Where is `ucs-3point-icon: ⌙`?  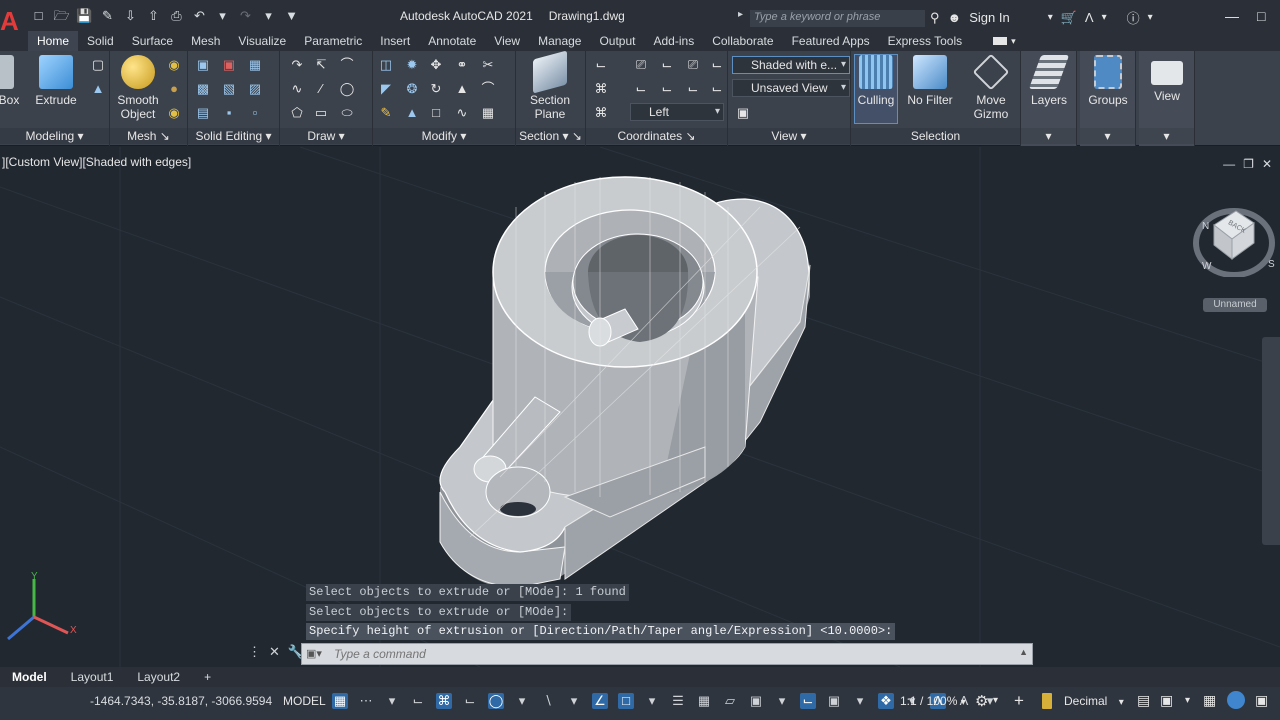
ucs-3point-icon: ⌙ is located at coordinates (717, 89).